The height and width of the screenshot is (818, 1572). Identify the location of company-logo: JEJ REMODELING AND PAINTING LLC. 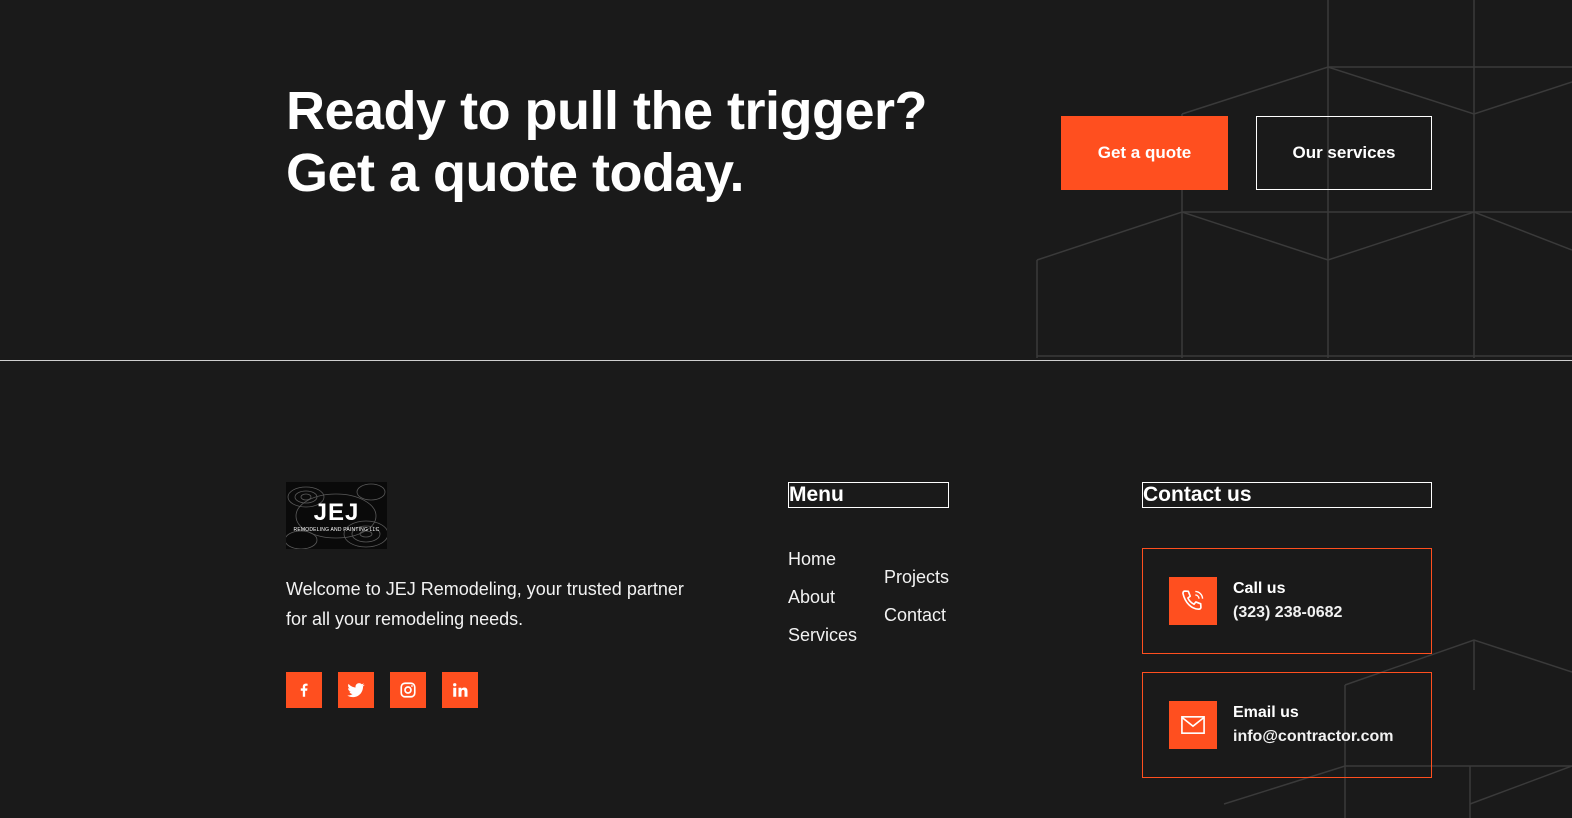
(336, 515).